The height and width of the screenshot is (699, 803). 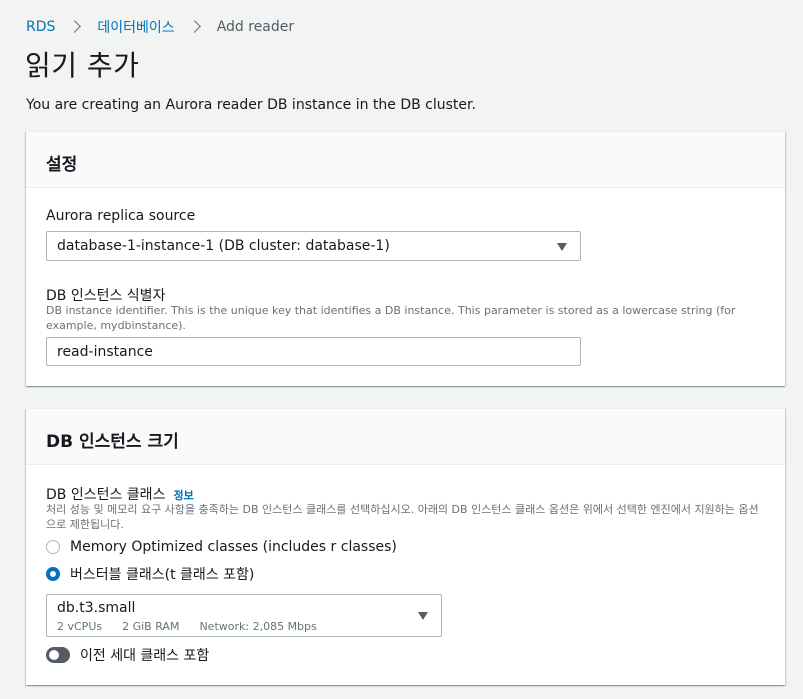 I want to click on replica-source-value: database-1-instance-1 (DB cluster, so click(x=223, y=246).